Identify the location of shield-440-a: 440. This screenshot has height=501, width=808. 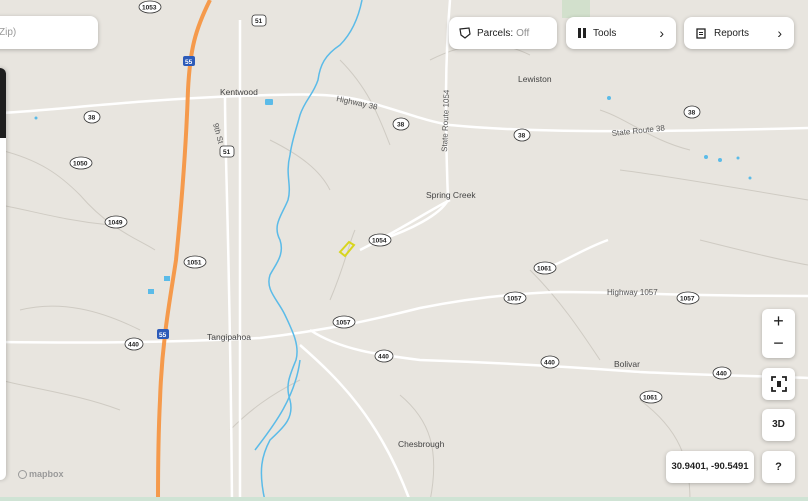
(134, 344).